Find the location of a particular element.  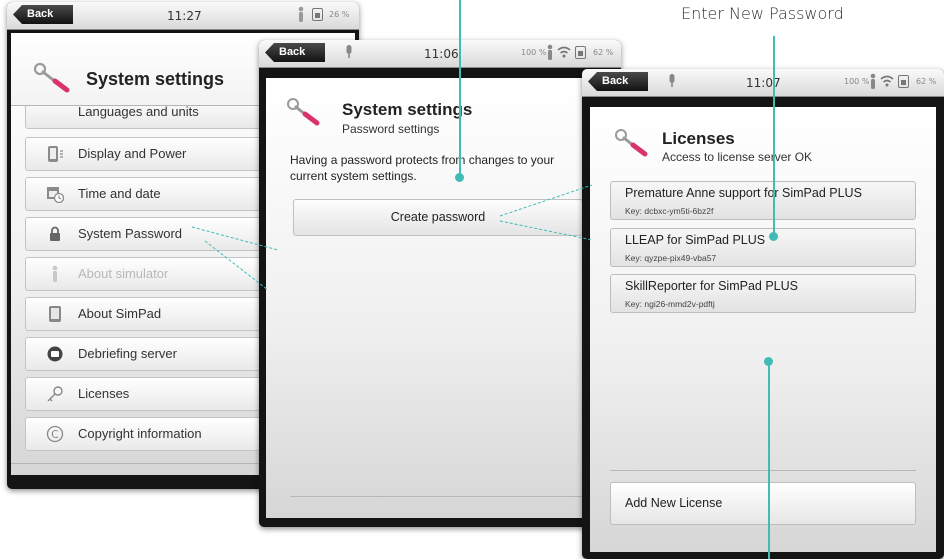

enter-new-password-callout: Enter New Password is located at coordinates (762, 13).